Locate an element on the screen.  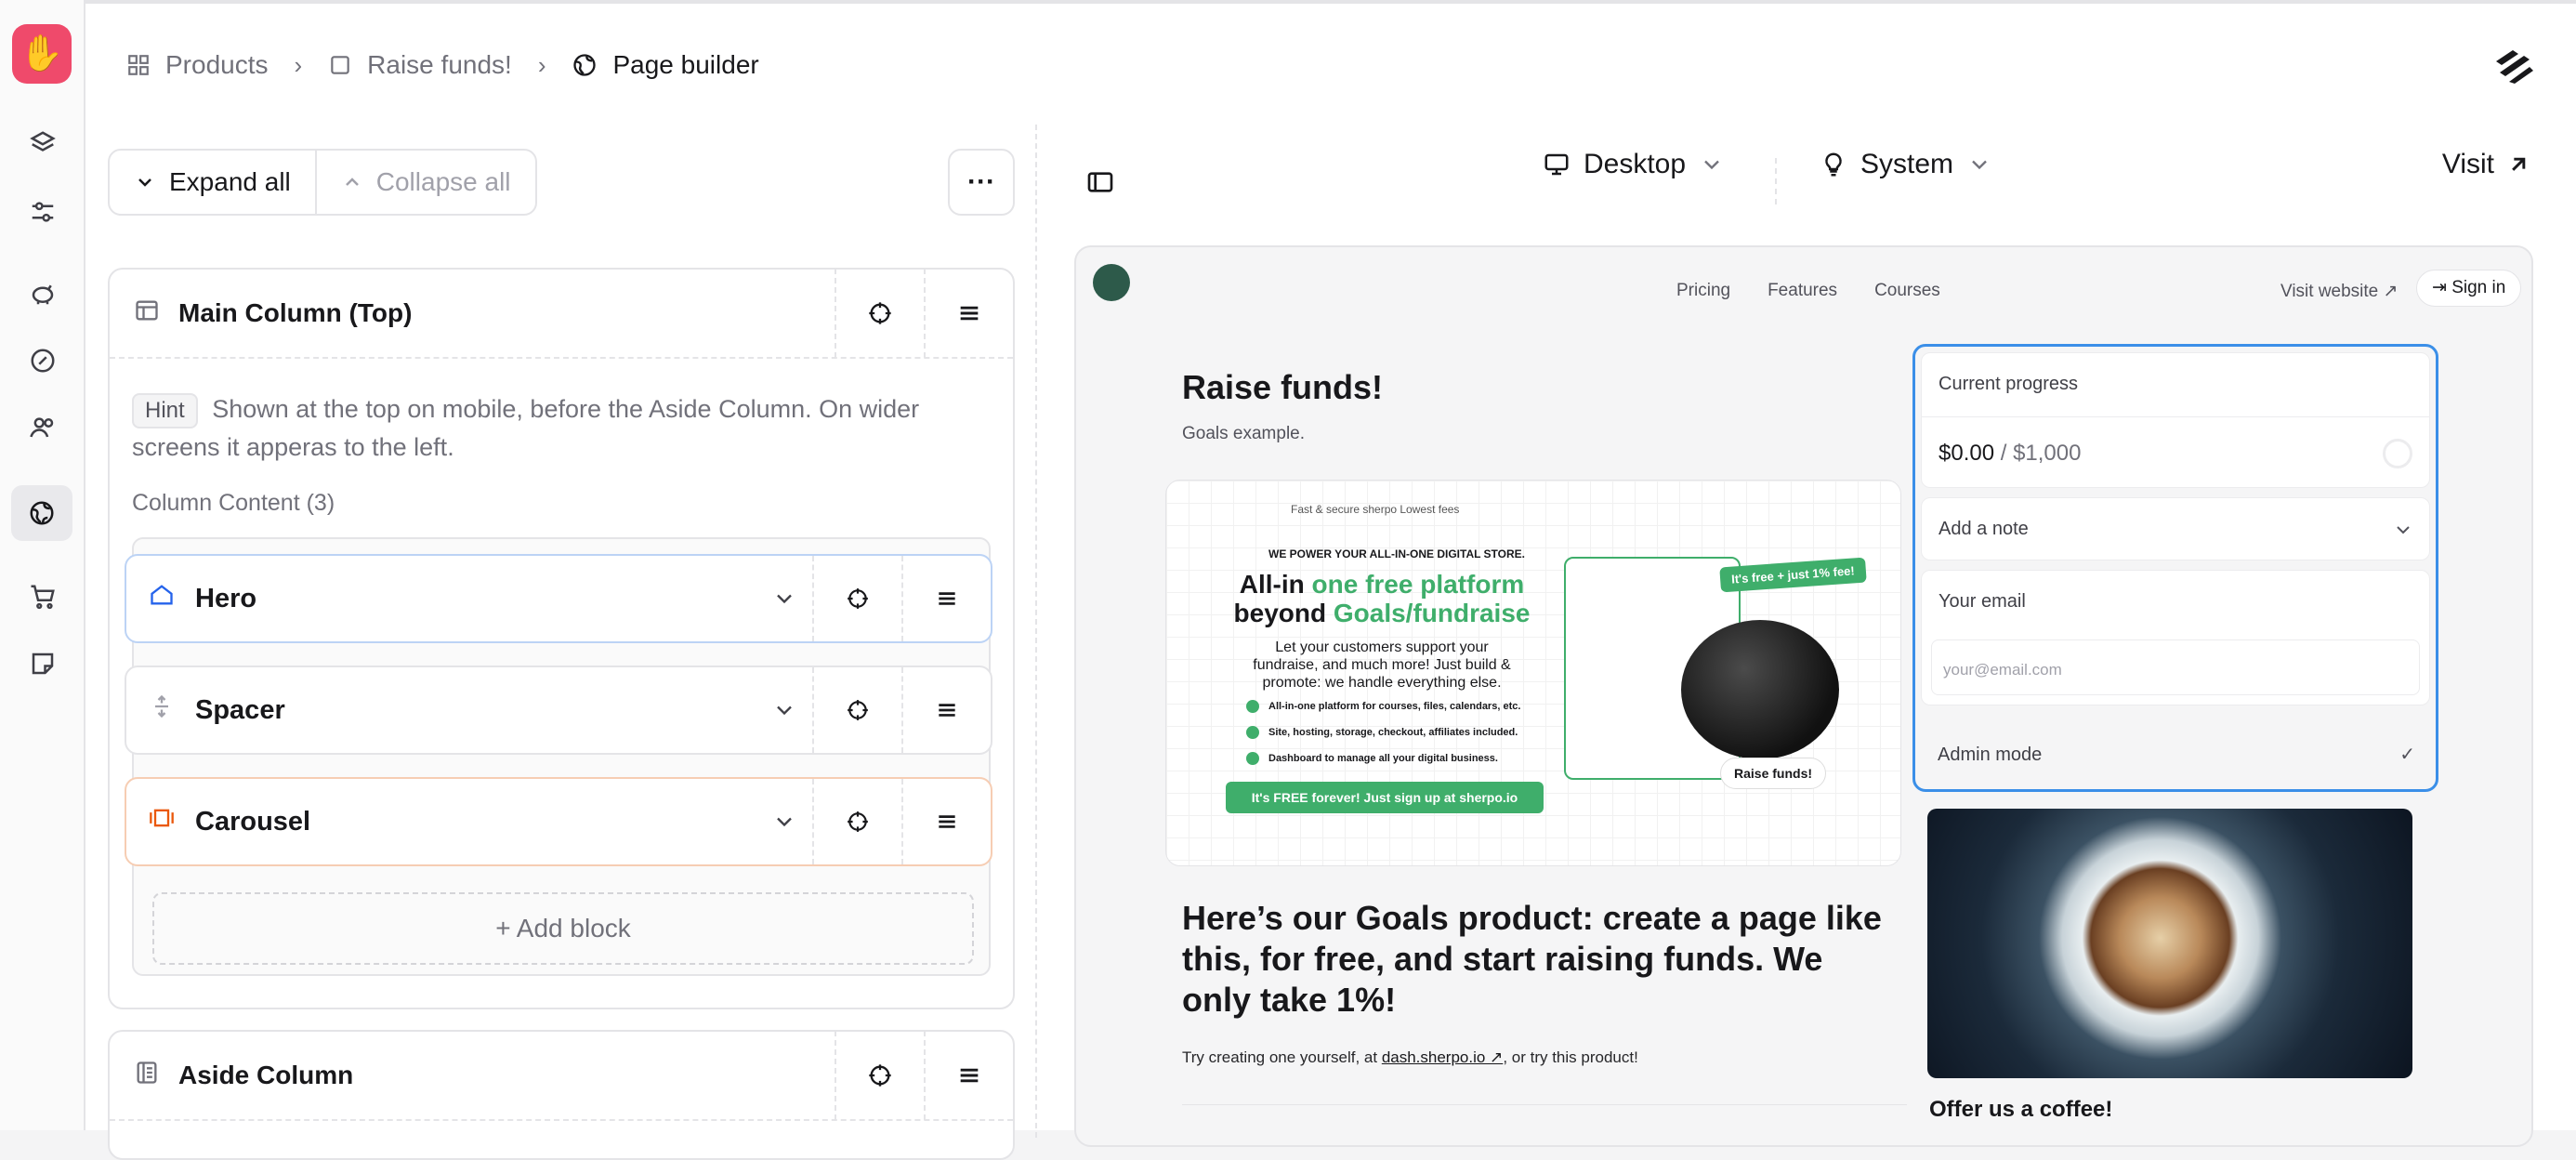
piggy-bank-illustration is located at coordinates (1760, 689).